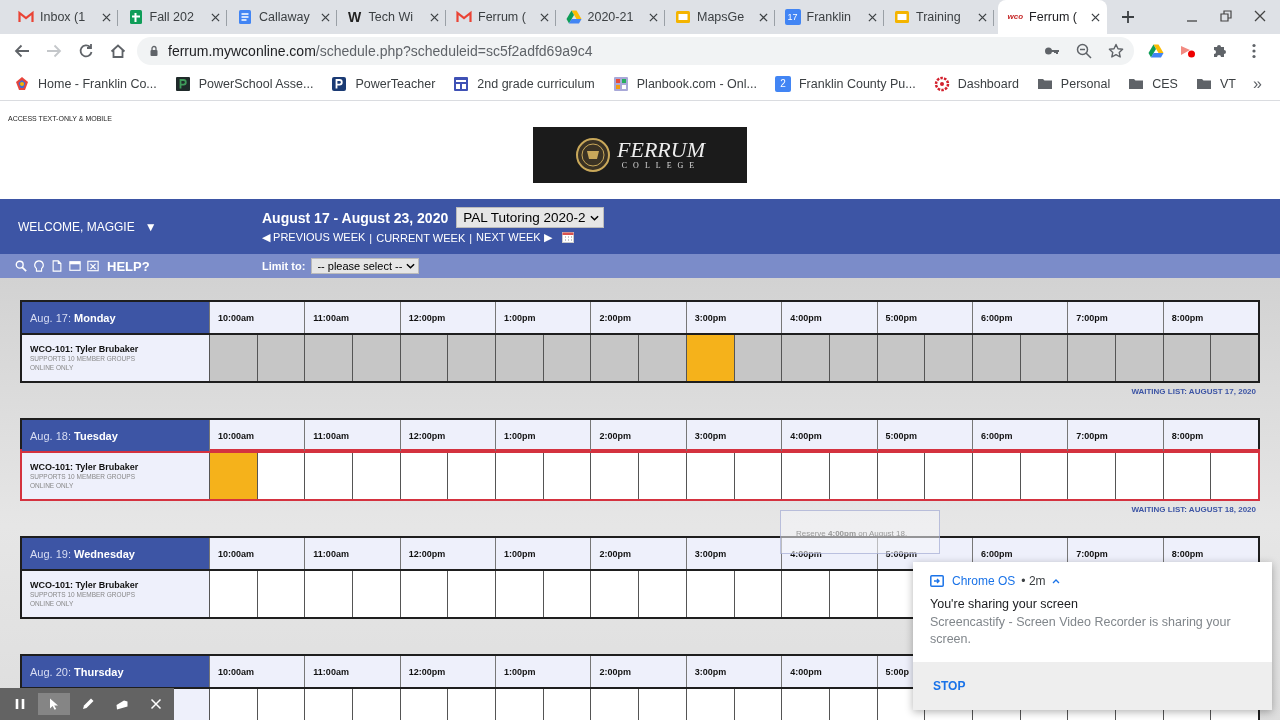 The image size is (1280, 720). Describe the element at coordinates (421, 237) in the screenshot. I see `week-link: CURRENT WEEK` at that location.